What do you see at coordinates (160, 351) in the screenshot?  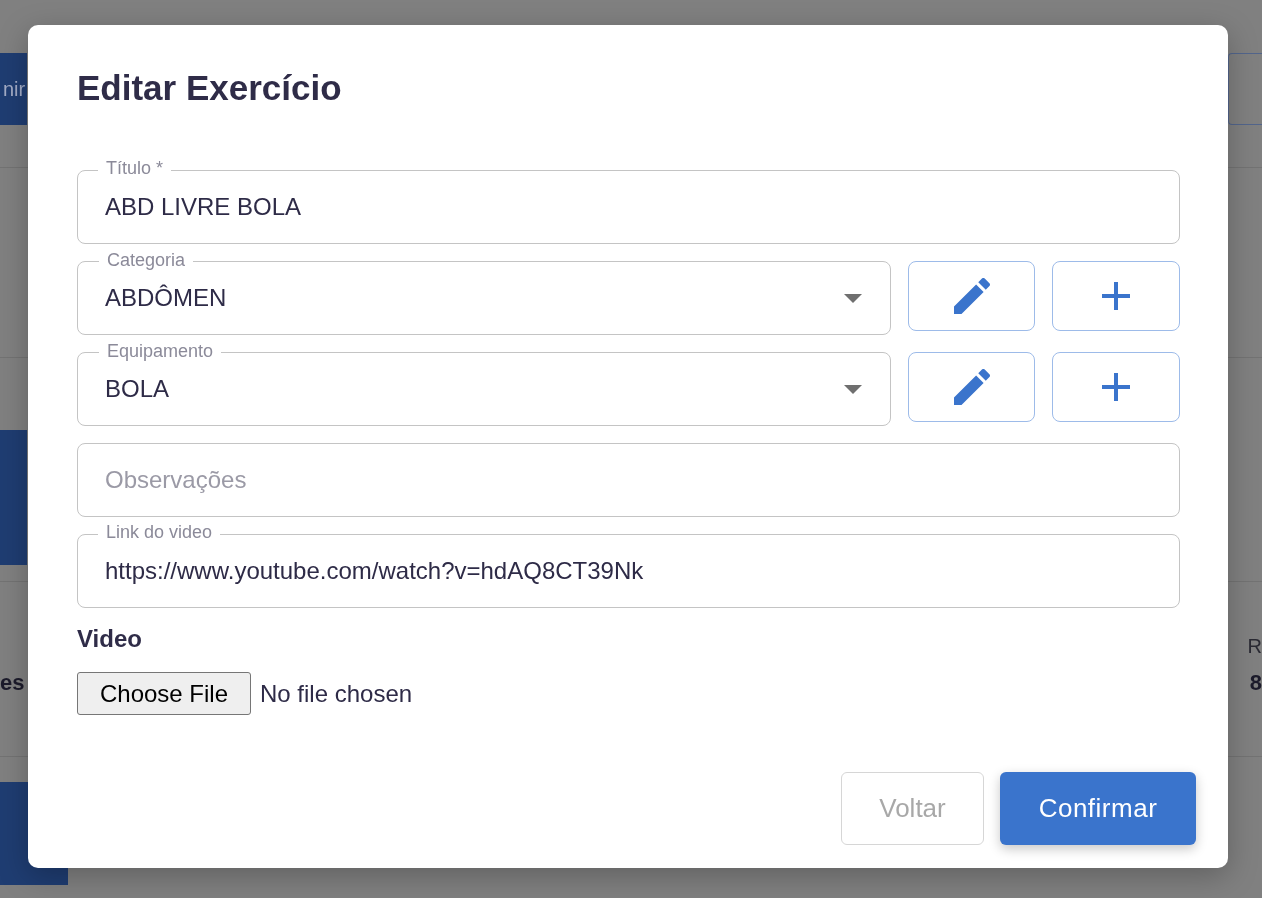 I see `field-label: Equipamento` at bounding box center [160, 351].